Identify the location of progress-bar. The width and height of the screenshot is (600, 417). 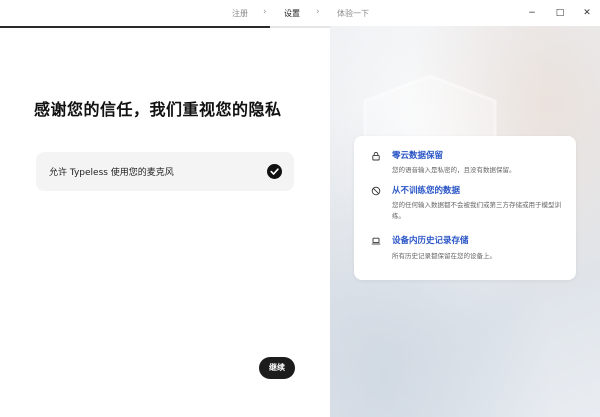
(165, 27).